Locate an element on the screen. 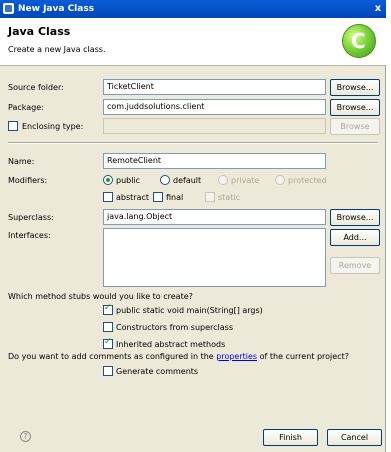 Image resolution: width=391 pixels, height=452 pixels. modifier-private-label: private is located at coordinates (245, 180).